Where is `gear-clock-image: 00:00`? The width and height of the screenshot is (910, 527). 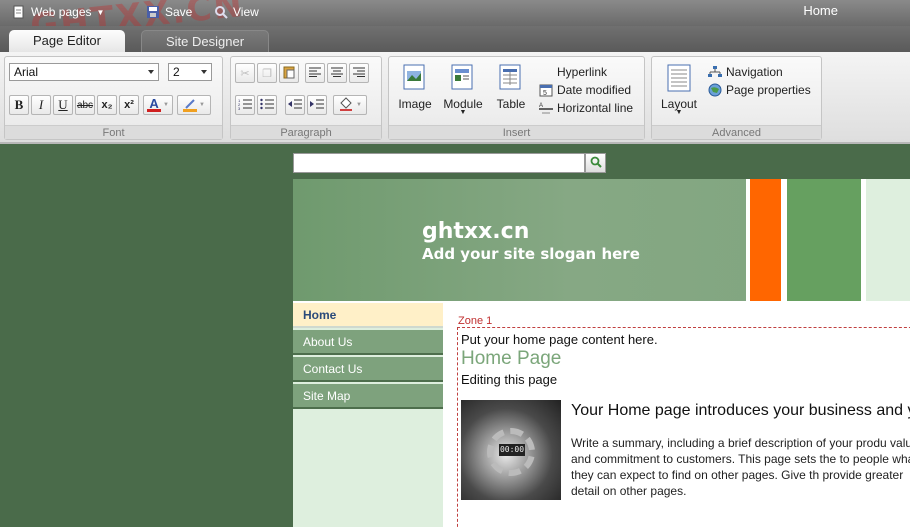 gear-clock-image: 00:00 is located at coordinates (511, 450).